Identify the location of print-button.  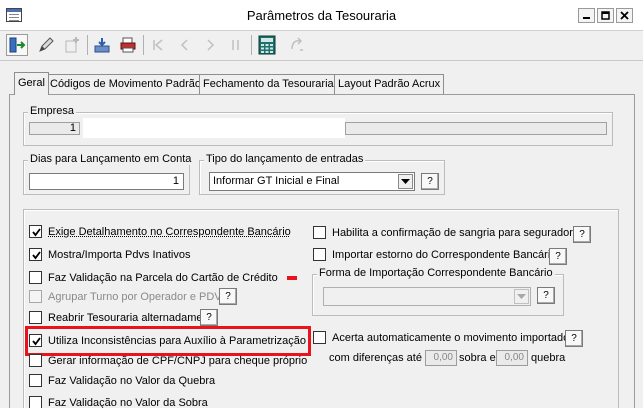
(128, 45).